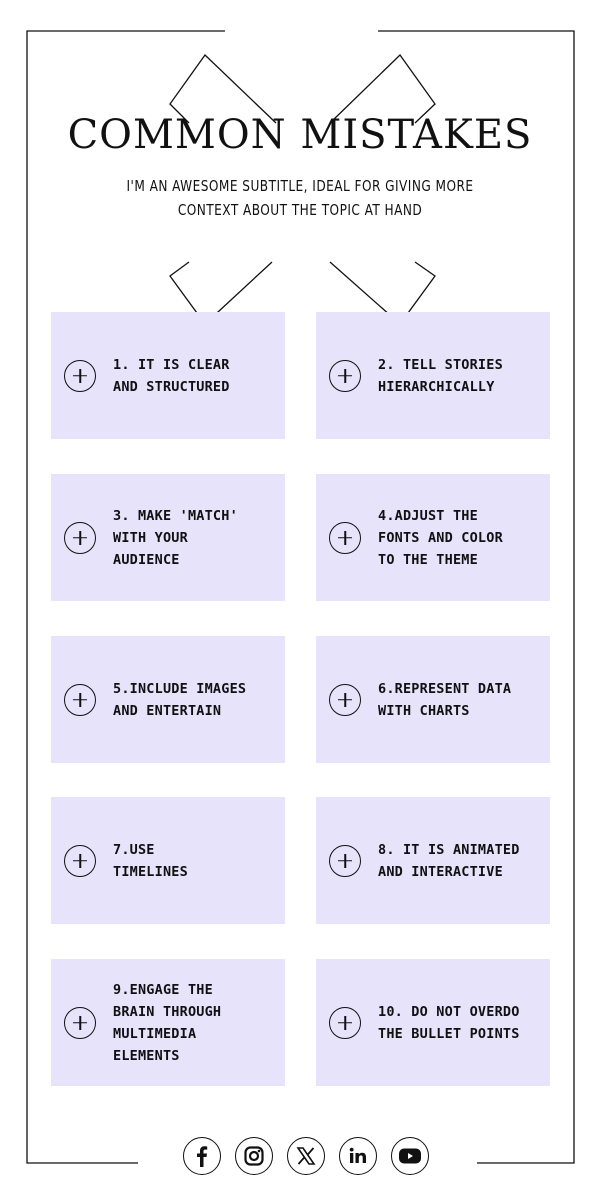  What do you see at coordinates (254, 1156) in the screenshot?
I see `instagram-icon` at bounding box center [254, 1156].